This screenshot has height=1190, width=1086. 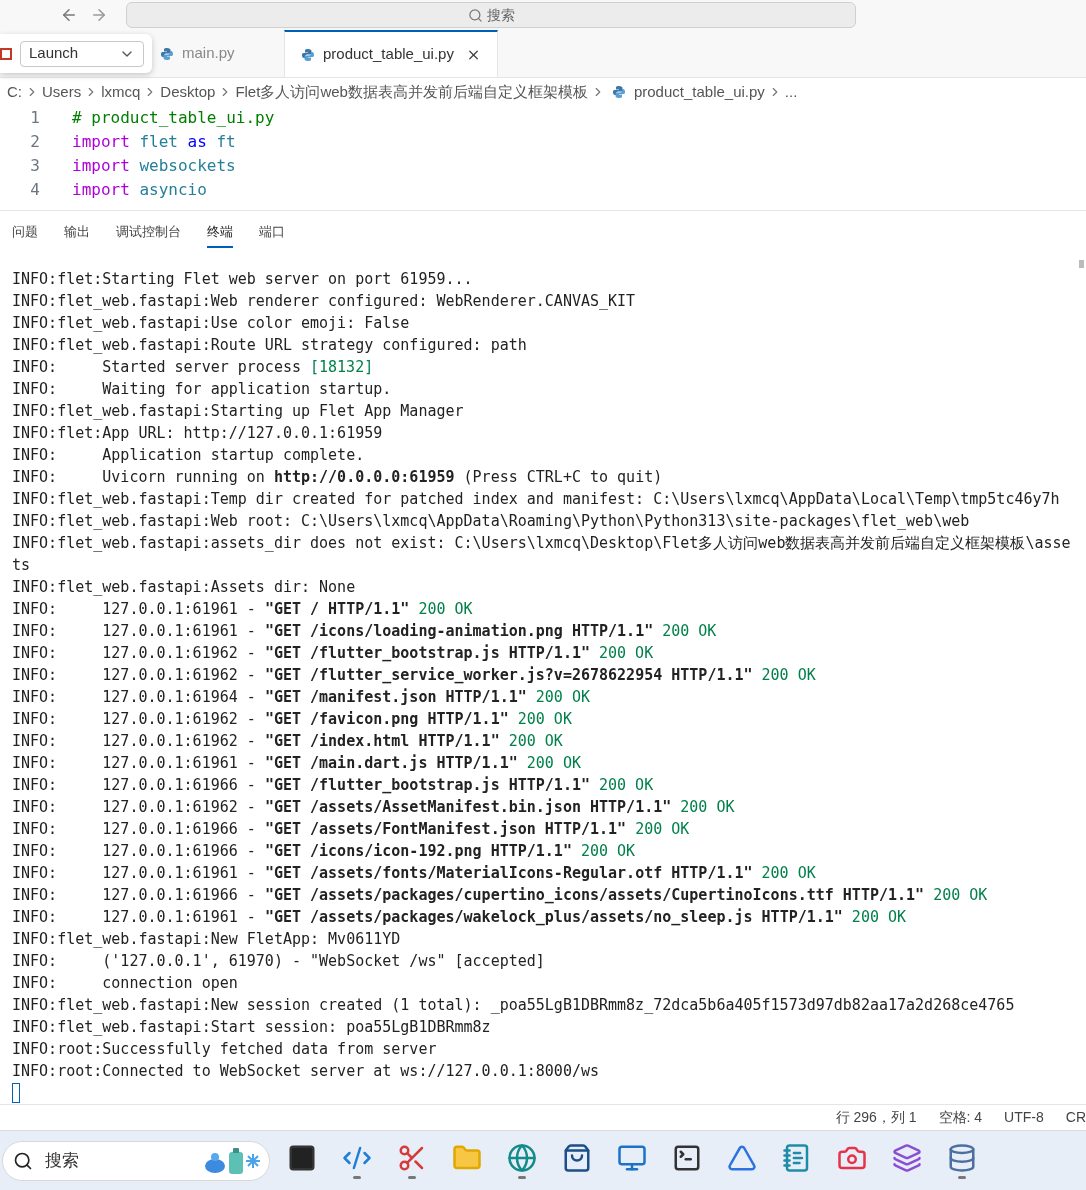 I want to click on code-line: import asyncio, so click(x=139, y=190).